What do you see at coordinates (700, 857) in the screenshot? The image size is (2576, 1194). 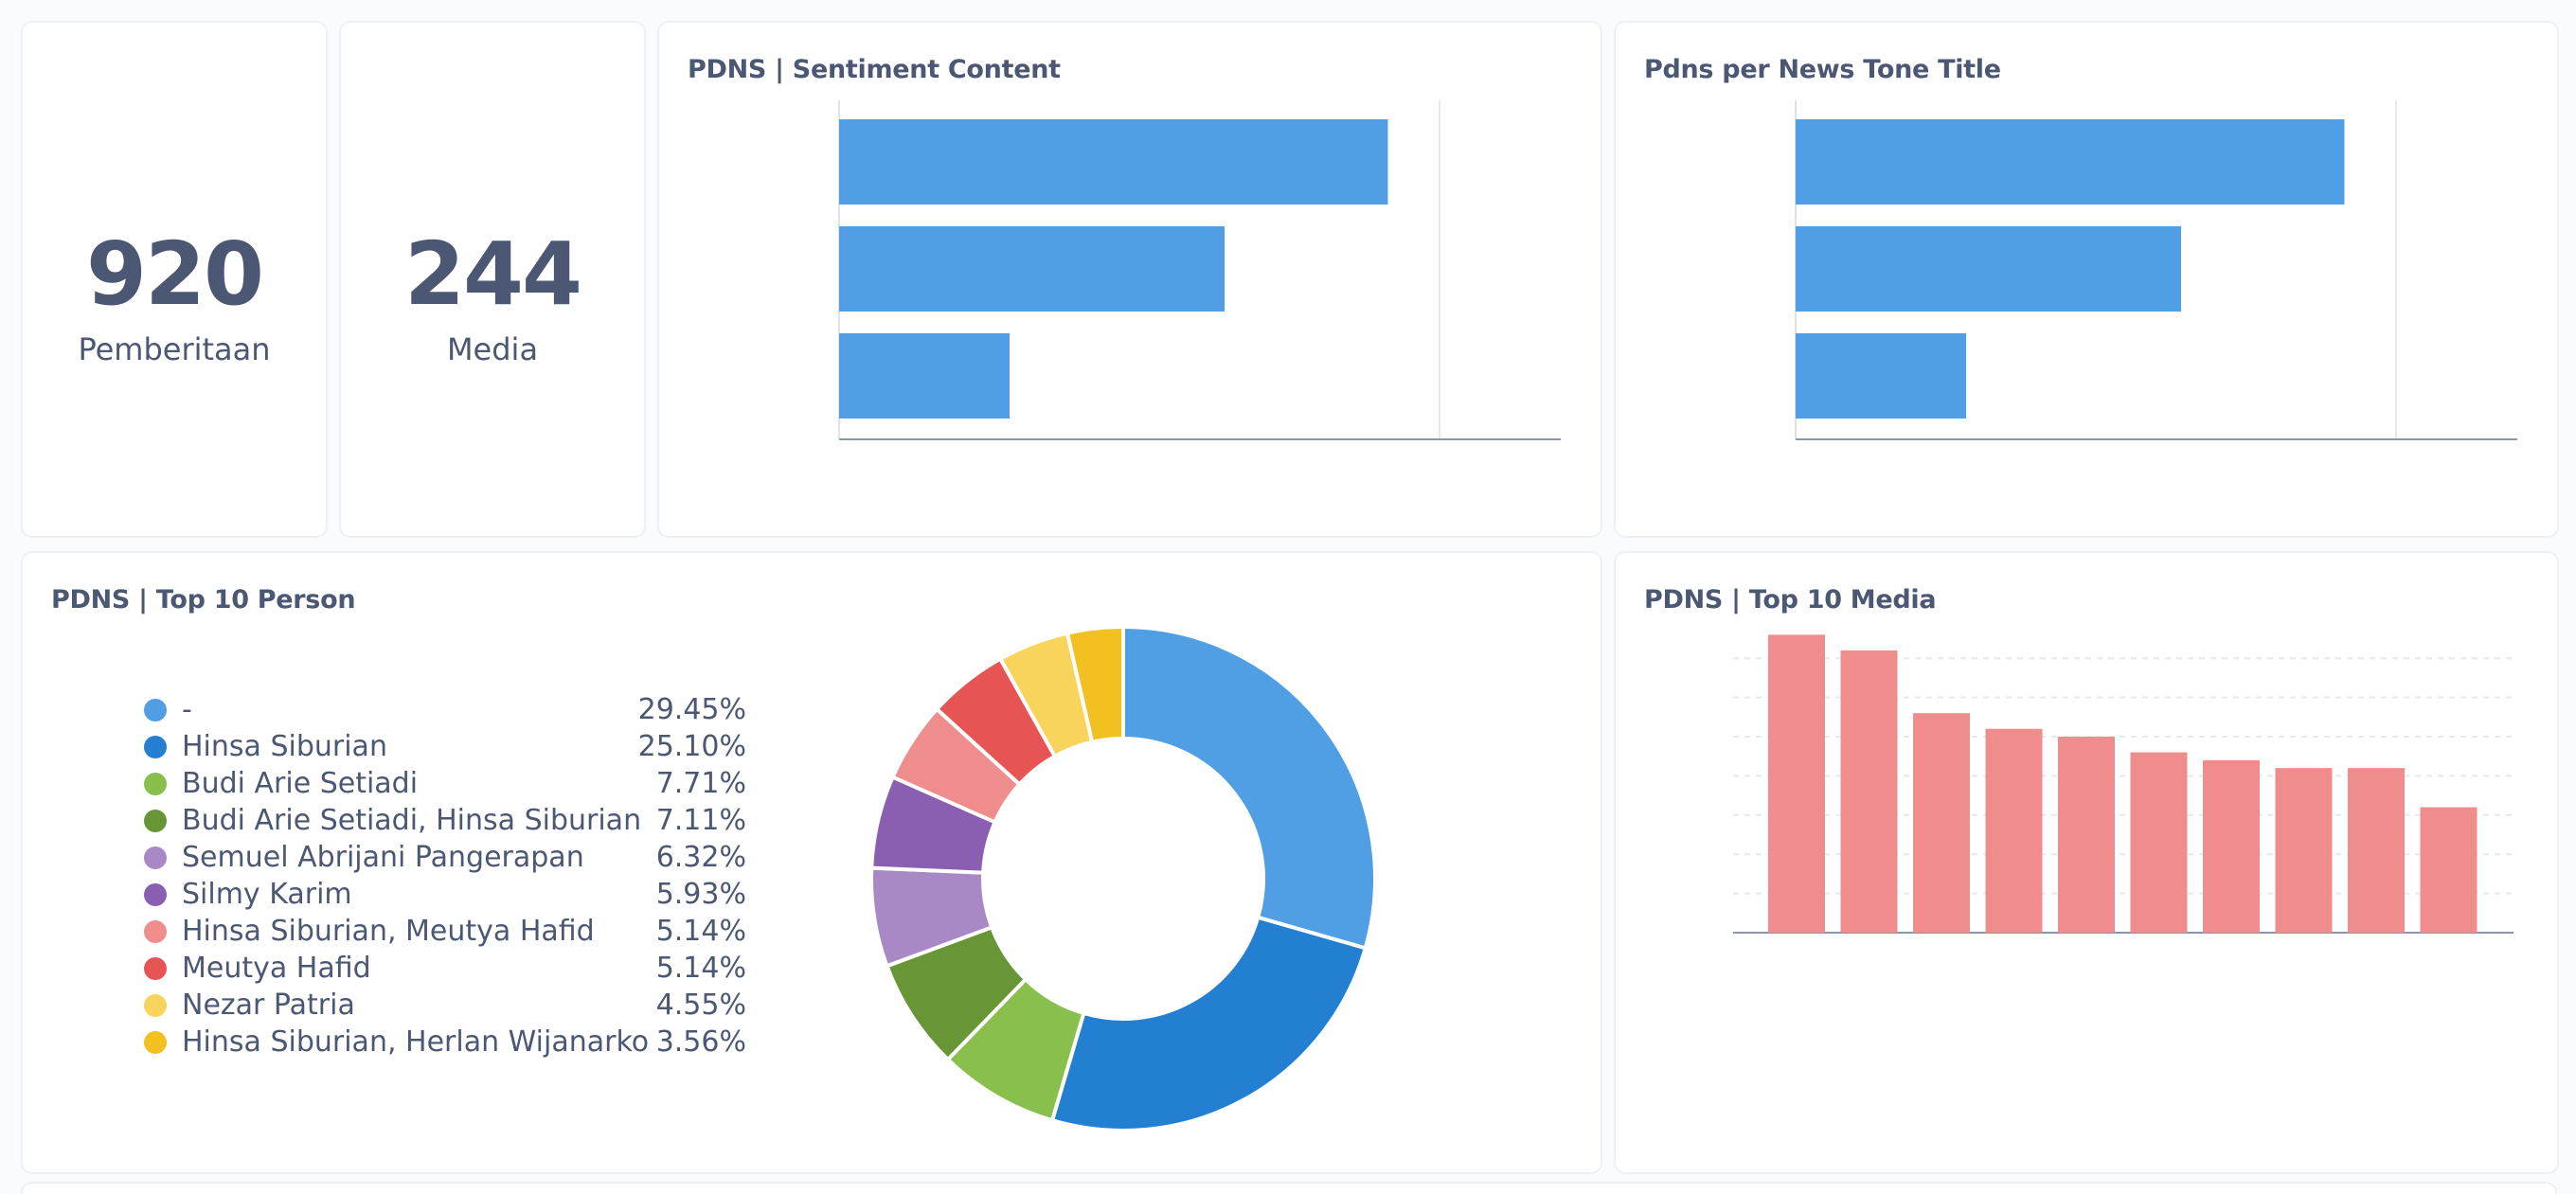 I see `legend-percent: 6.32%` at bounding box center [700, 857].